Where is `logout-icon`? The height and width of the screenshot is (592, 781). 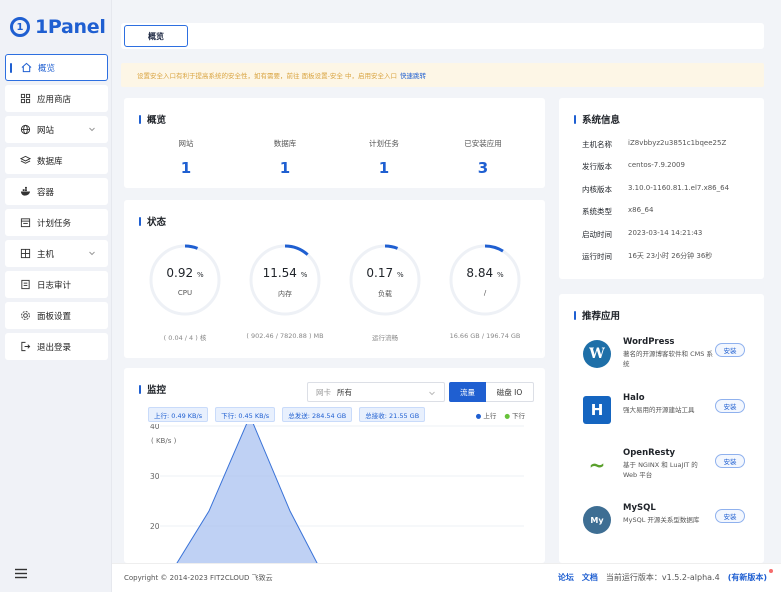
logout-icon is located at coordinates (25, 347).